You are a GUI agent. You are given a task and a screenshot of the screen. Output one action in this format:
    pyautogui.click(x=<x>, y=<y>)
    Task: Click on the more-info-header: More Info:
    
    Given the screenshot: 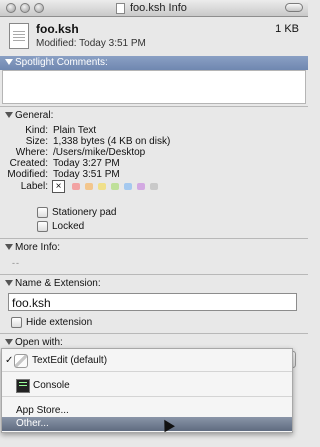 What is the action you would take?
    pyautogui.click(x=154, y=248)
    